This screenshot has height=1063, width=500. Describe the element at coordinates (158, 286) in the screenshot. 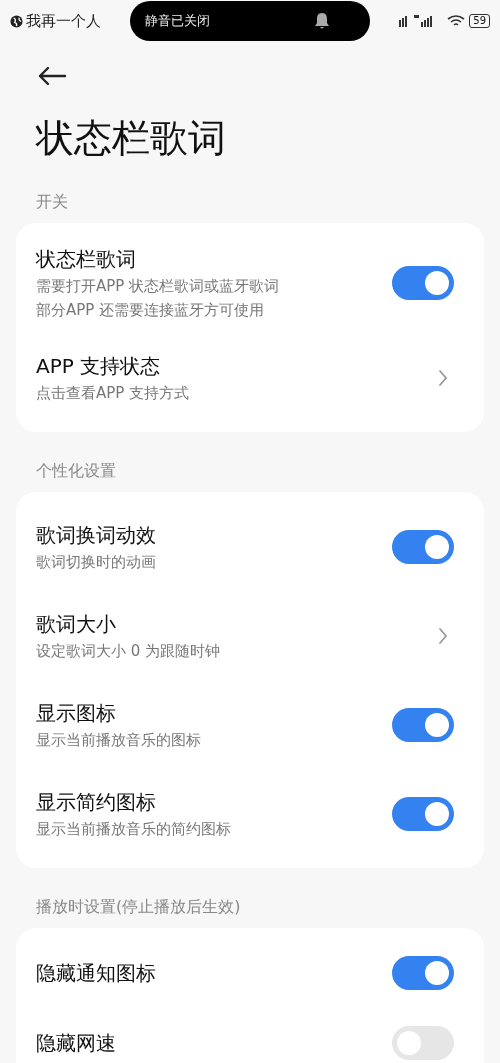

I see `setting-description: 需要打开APP 状态栏歌词或蓝牙歌词` at that location.